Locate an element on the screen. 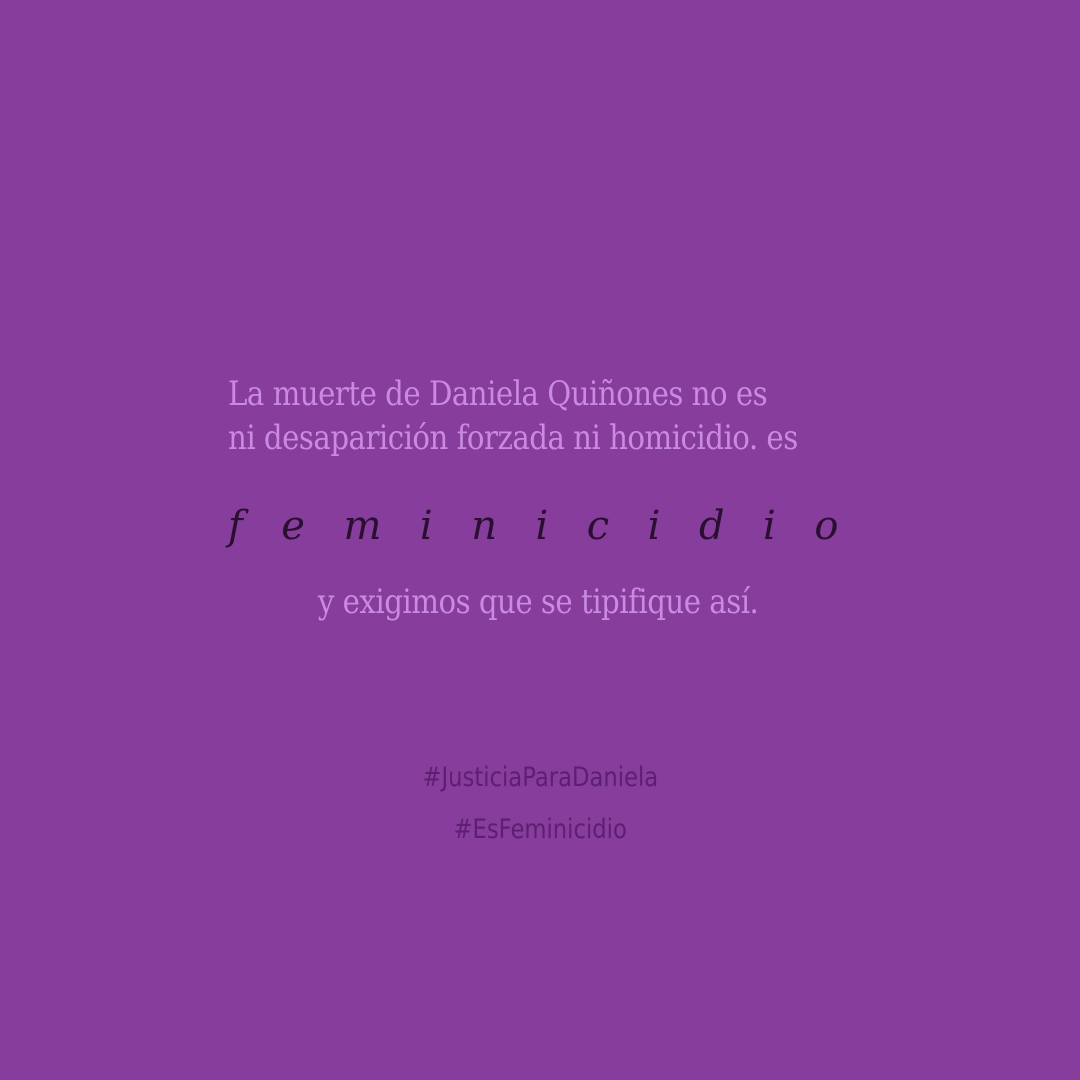  closing-line: y exigimos que se tipifique así. is located at coordinates (538, 602).